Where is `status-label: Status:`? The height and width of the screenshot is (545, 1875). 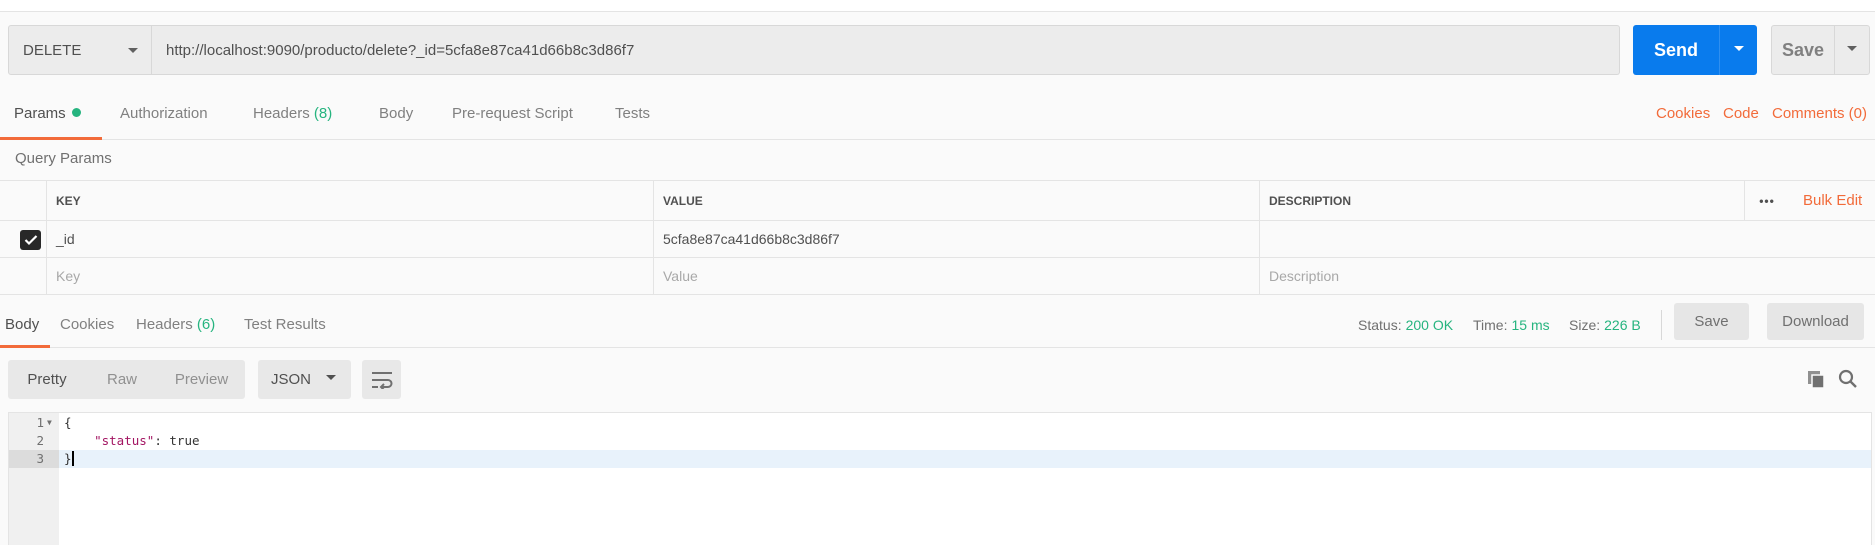
status-label: Status: is located at coordinates (1380, 325).